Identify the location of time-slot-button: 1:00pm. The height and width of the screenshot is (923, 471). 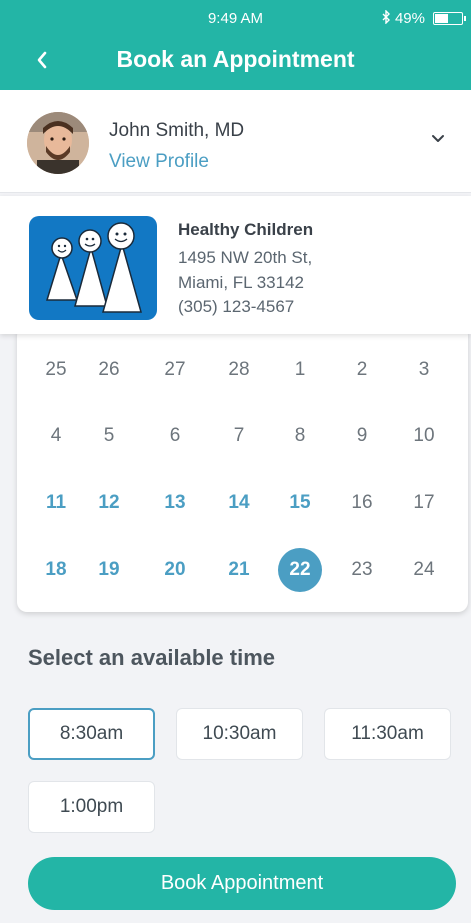
(91, 807).